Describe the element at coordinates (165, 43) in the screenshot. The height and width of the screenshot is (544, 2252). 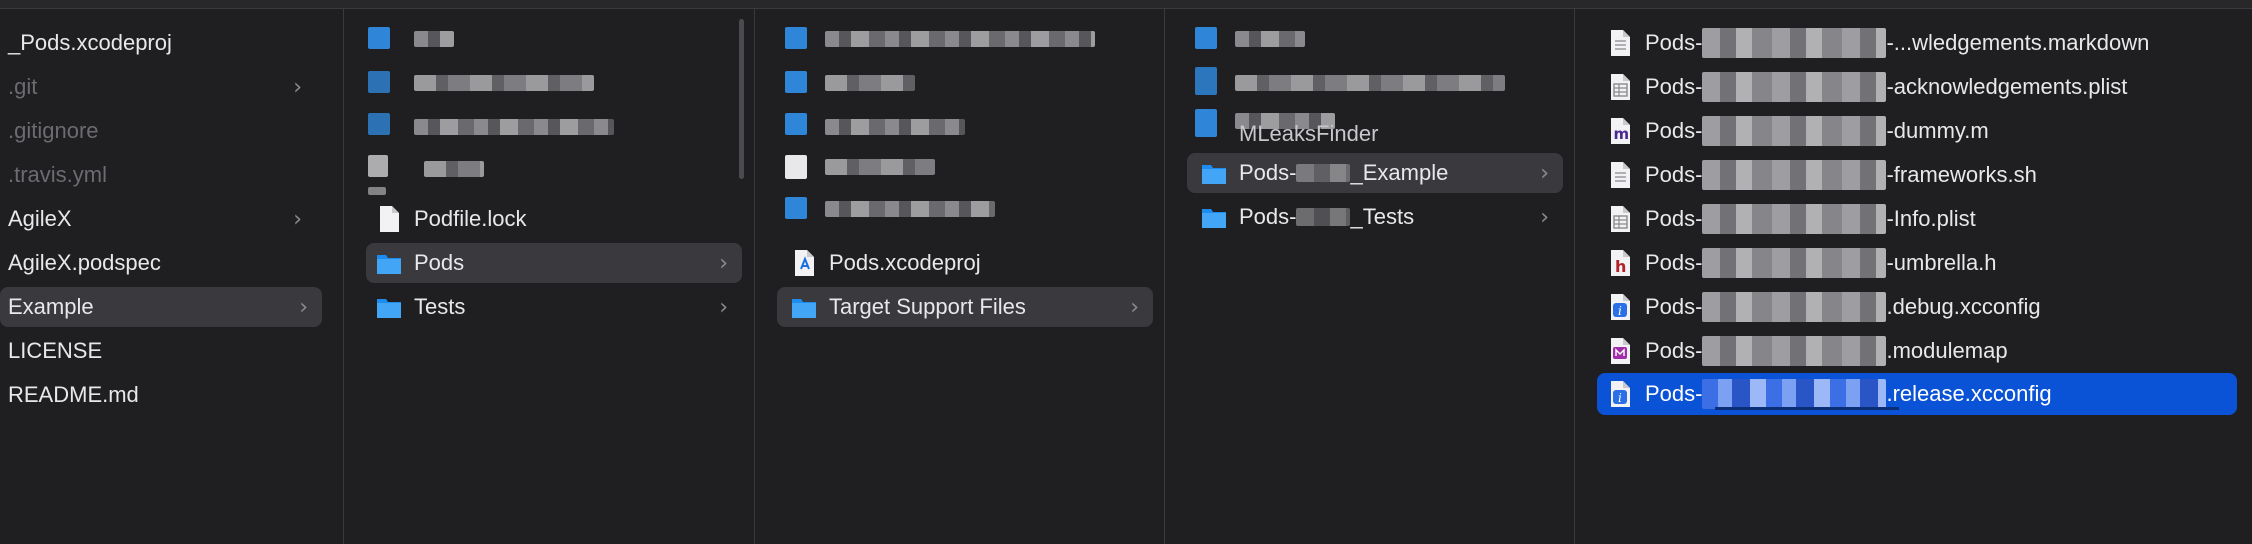
I see `list-item-pods-xcodeproj: _Pods.xcodeproj` at that location.